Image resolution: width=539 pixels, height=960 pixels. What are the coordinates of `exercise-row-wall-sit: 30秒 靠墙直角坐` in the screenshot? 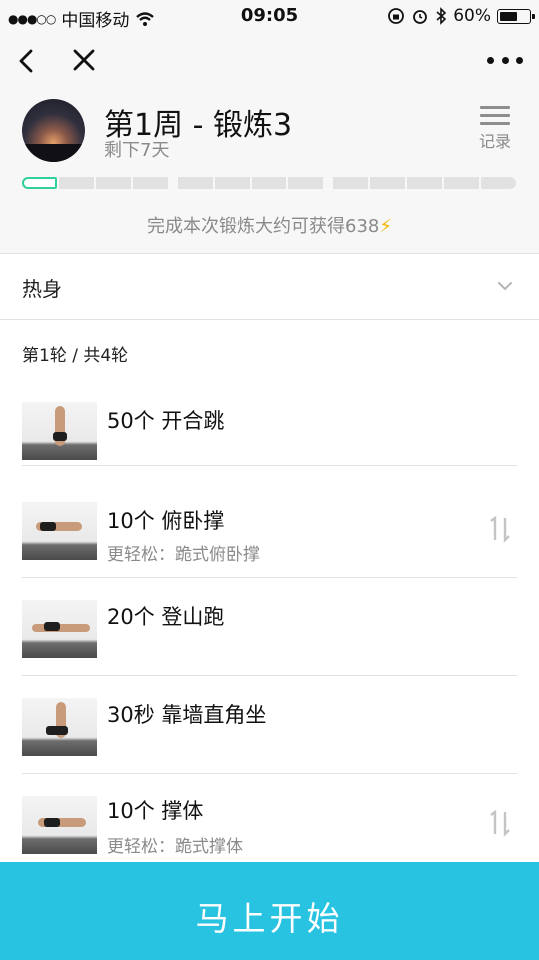 It's located at (269, 725).